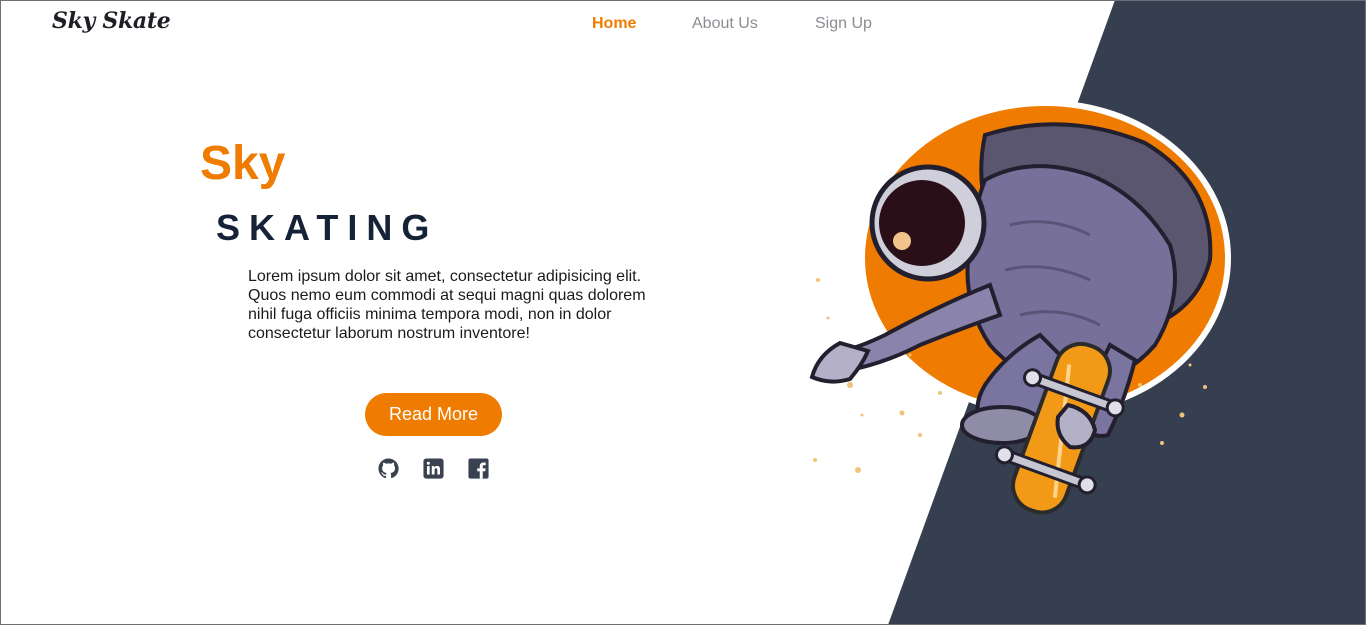 This screenshot has height=625, width=1366. Describe the element at coordinates (433, 414) in the screenshot. I see `read-more-button: Read More` at that location.